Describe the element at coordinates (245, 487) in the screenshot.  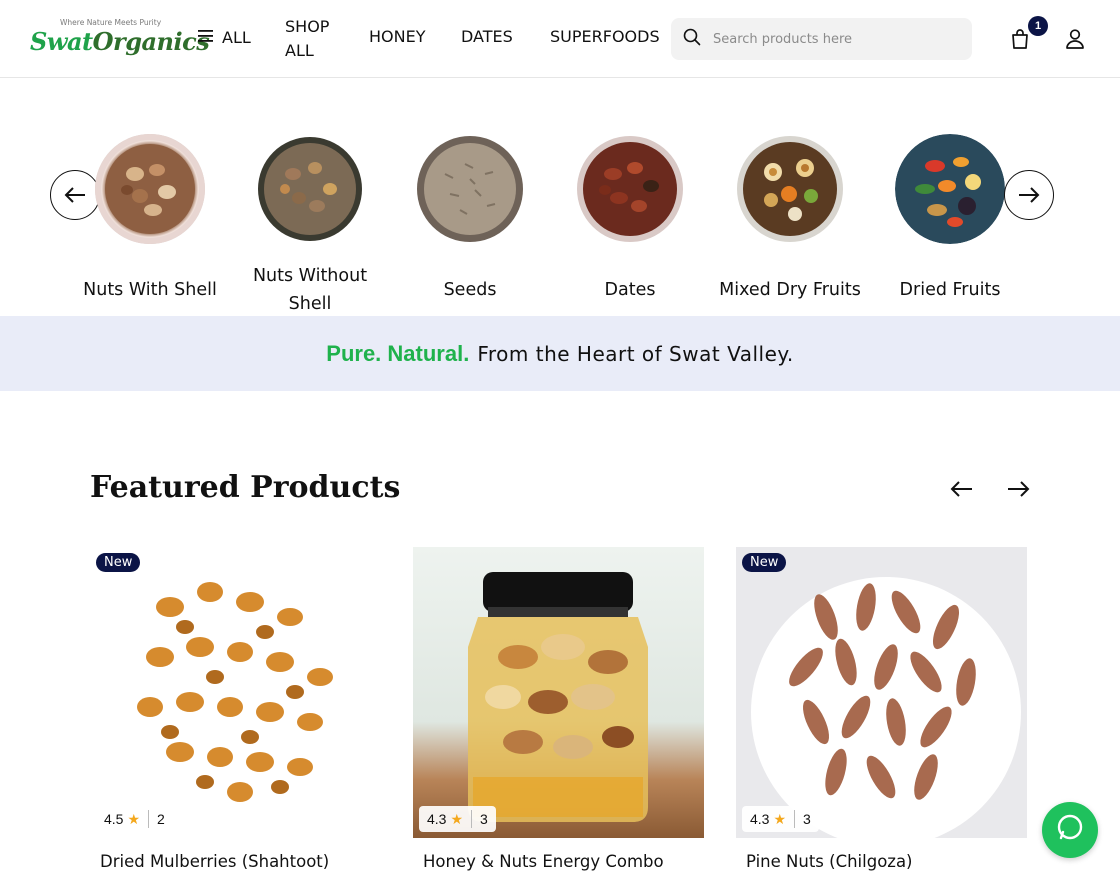
I see `featured-products-title: Featured Products` at that location.